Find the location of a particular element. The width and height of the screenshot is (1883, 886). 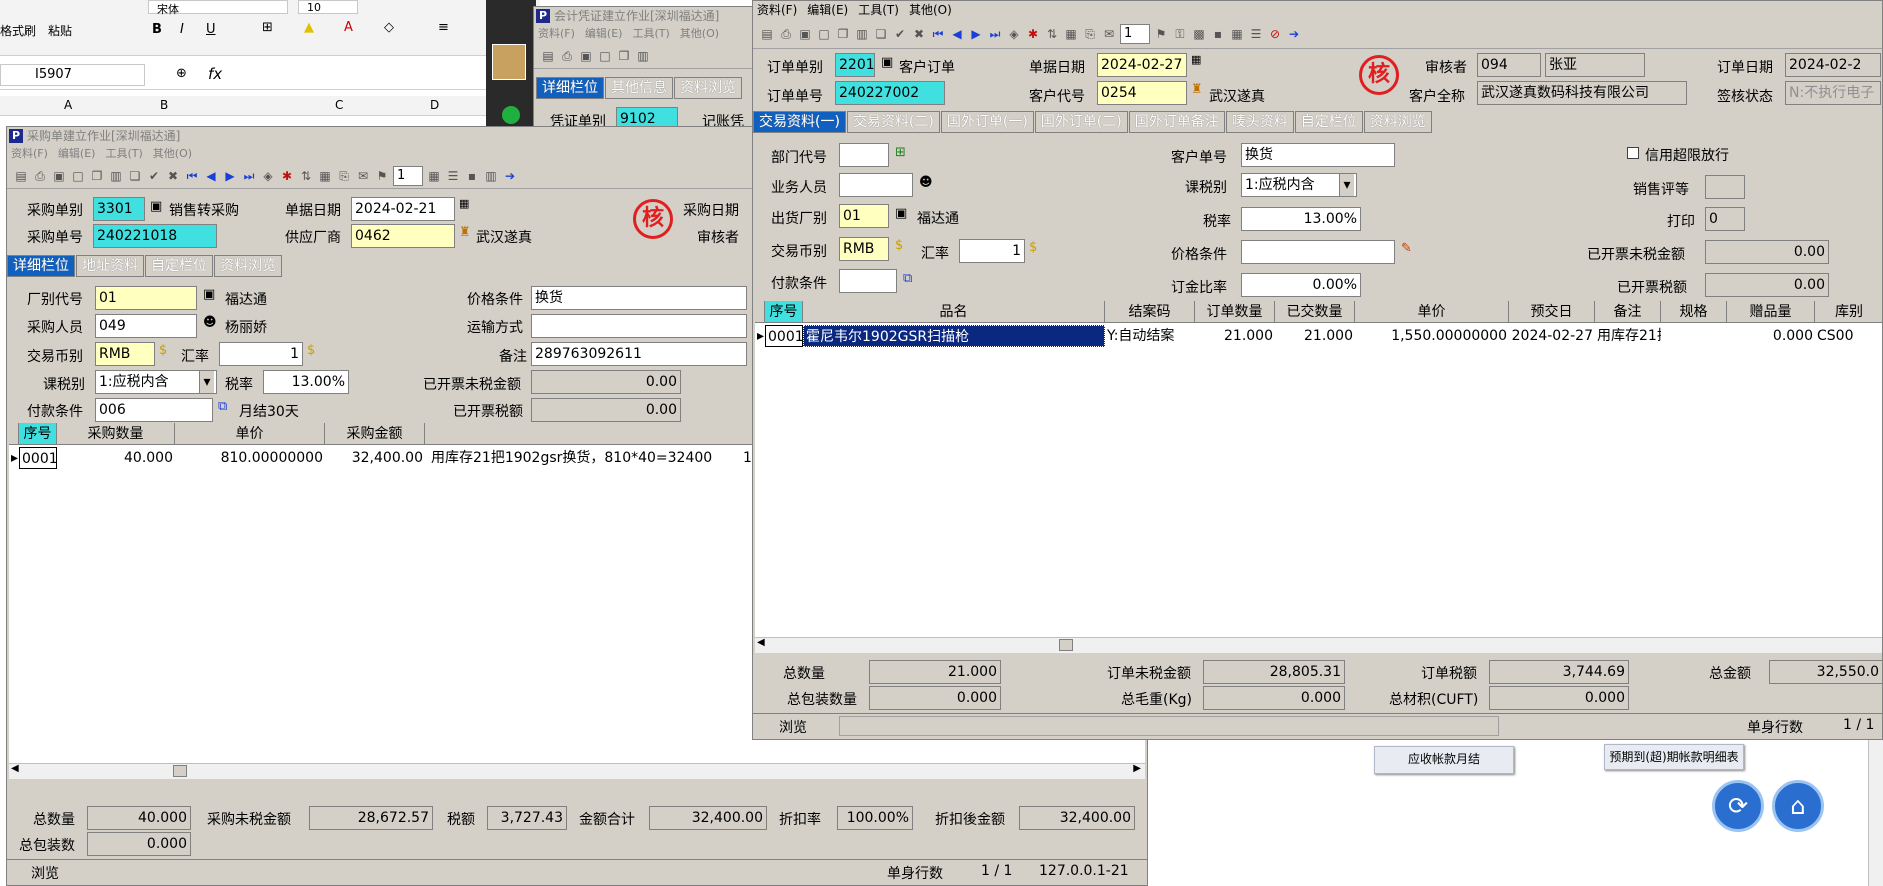

export-icon: ▣ is located at coordinates (59, 176).